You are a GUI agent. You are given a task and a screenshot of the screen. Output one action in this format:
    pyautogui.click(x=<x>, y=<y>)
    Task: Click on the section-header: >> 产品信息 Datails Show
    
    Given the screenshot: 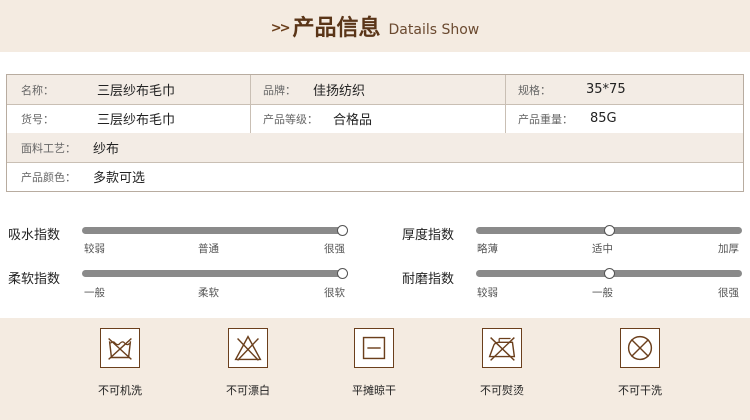 What is the action you would take?
    pyautogui.click(x=375, y=26)
    